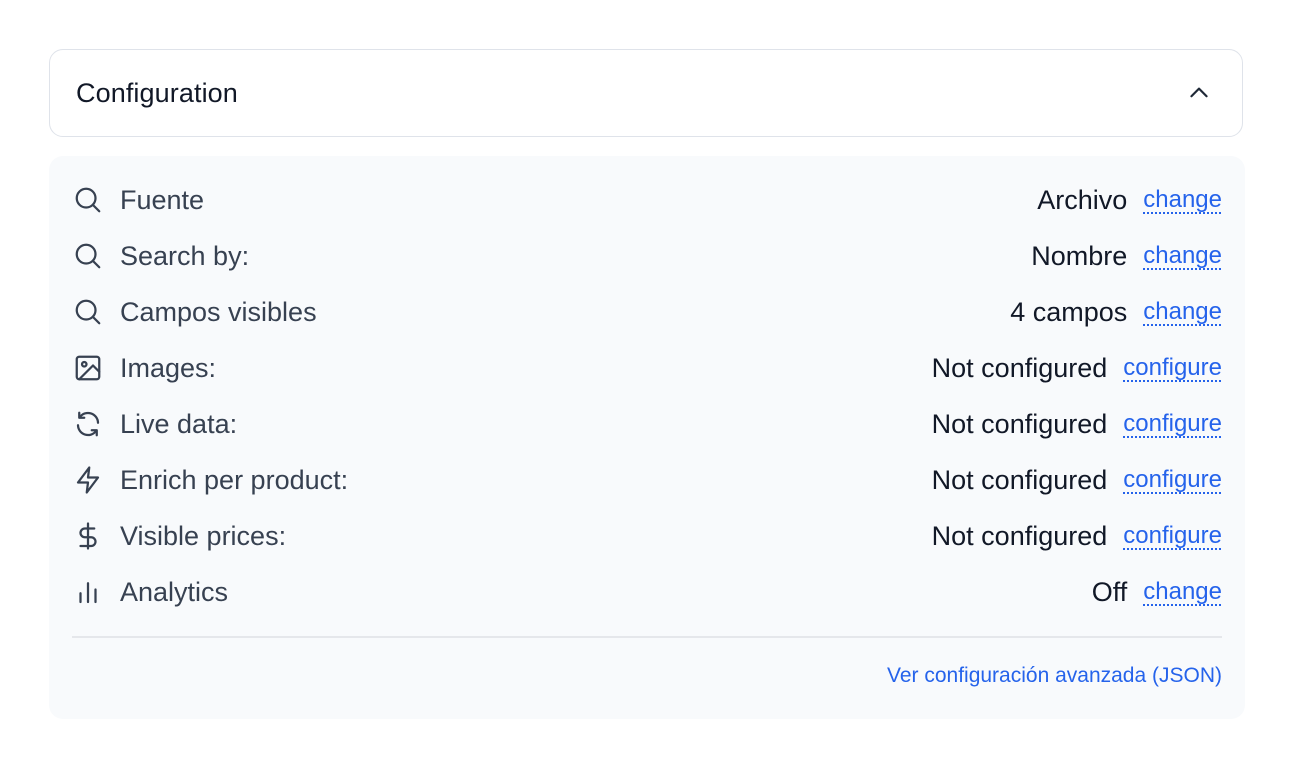 Image resolution: width=1292 pixels, height=766 pixels. What do you see at coordinates (88, 368) in the screenshot?
I see `image-icon` at bounding box center [88, 368].